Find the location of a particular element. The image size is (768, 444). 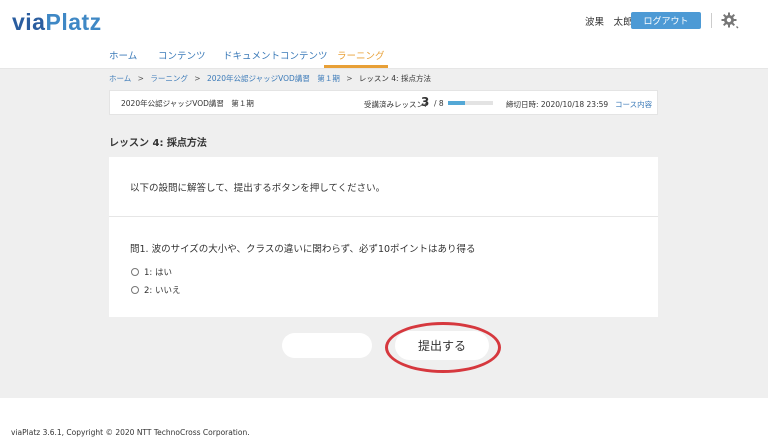

user-name: 波果 太郎 is located at coordinates (609, 22).